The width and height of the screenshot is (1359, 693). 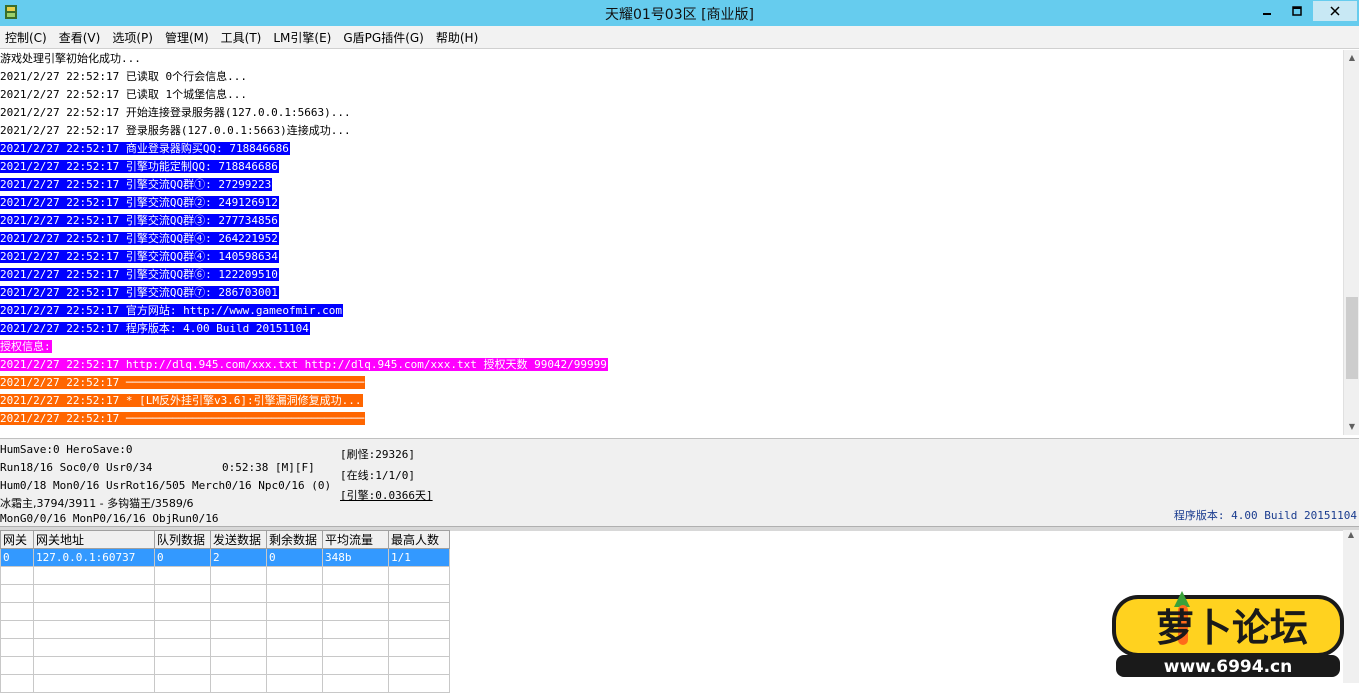 I want to click on menu-help: 帮助(H), so click(x=458, y=37).